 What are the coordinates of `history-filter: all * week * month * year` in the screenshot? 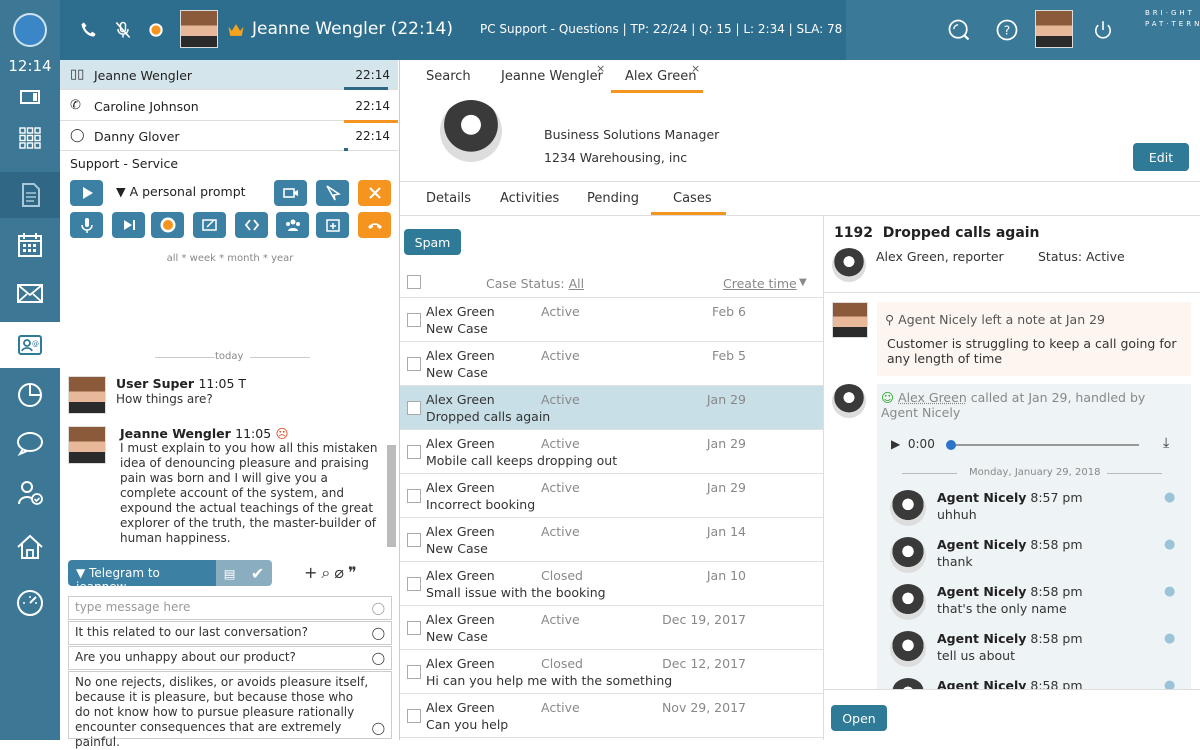 It's located at (230, 258).